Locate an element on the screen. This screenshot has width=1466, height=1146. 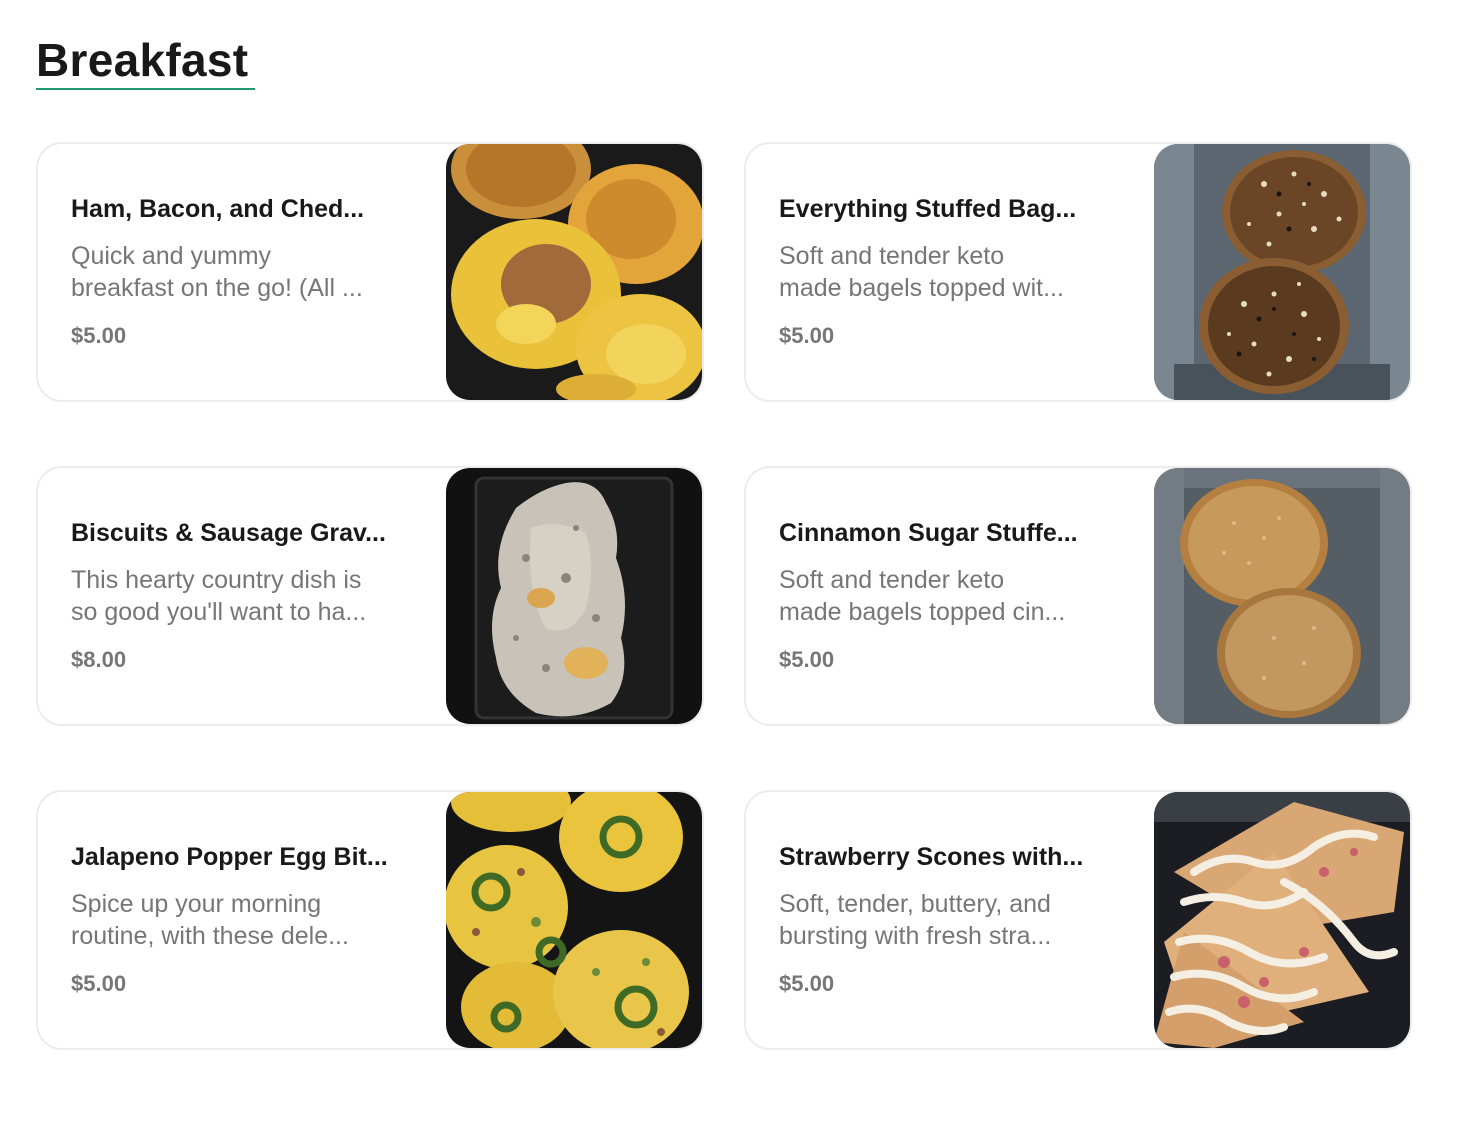
biscuits-gravy-photo is located at coordinates (574, 596).